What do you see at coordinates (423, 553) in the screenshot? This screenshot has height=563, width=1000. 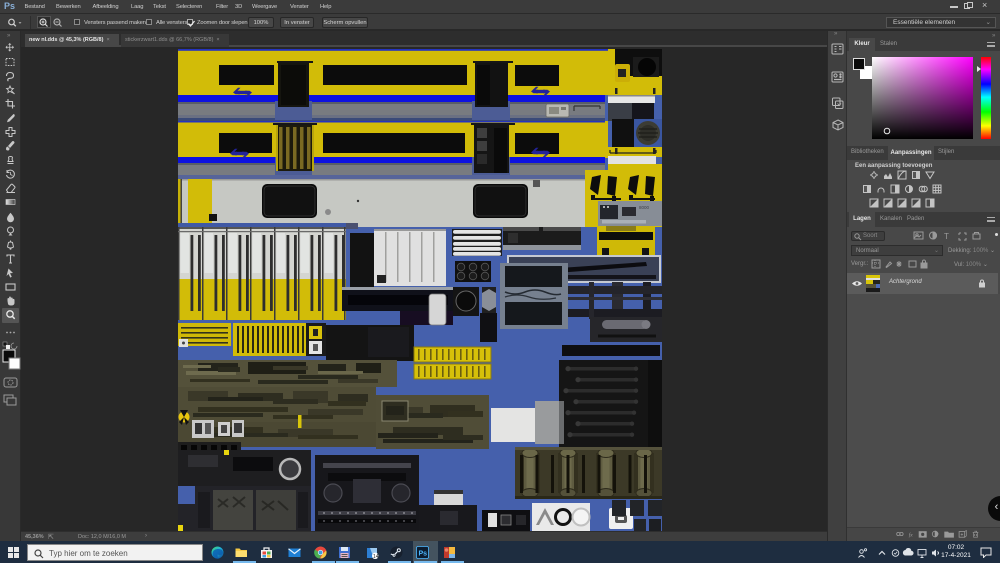 I see `svg-text: Ps` at bounding box center [423, 553].